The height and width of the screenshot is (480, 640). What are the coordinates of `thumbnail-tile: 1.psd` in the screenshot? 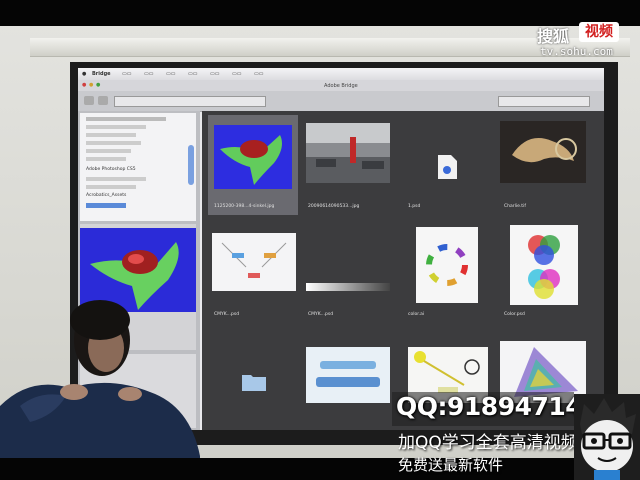 It's located at (447, 165).